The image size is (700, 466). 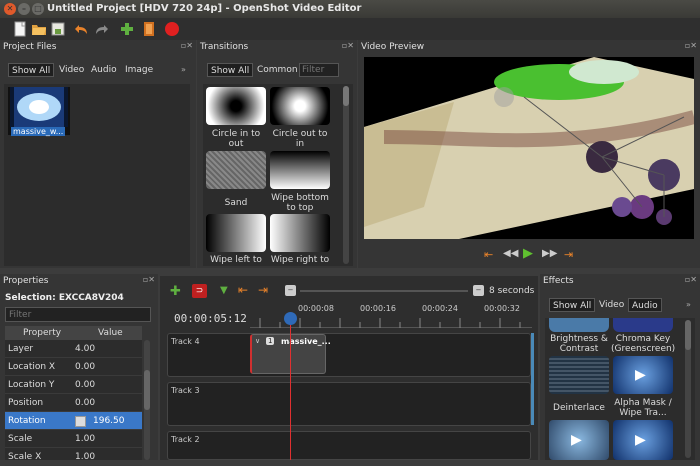 I want to click on video-thumbnail-icon, so click(x=39, y=107).